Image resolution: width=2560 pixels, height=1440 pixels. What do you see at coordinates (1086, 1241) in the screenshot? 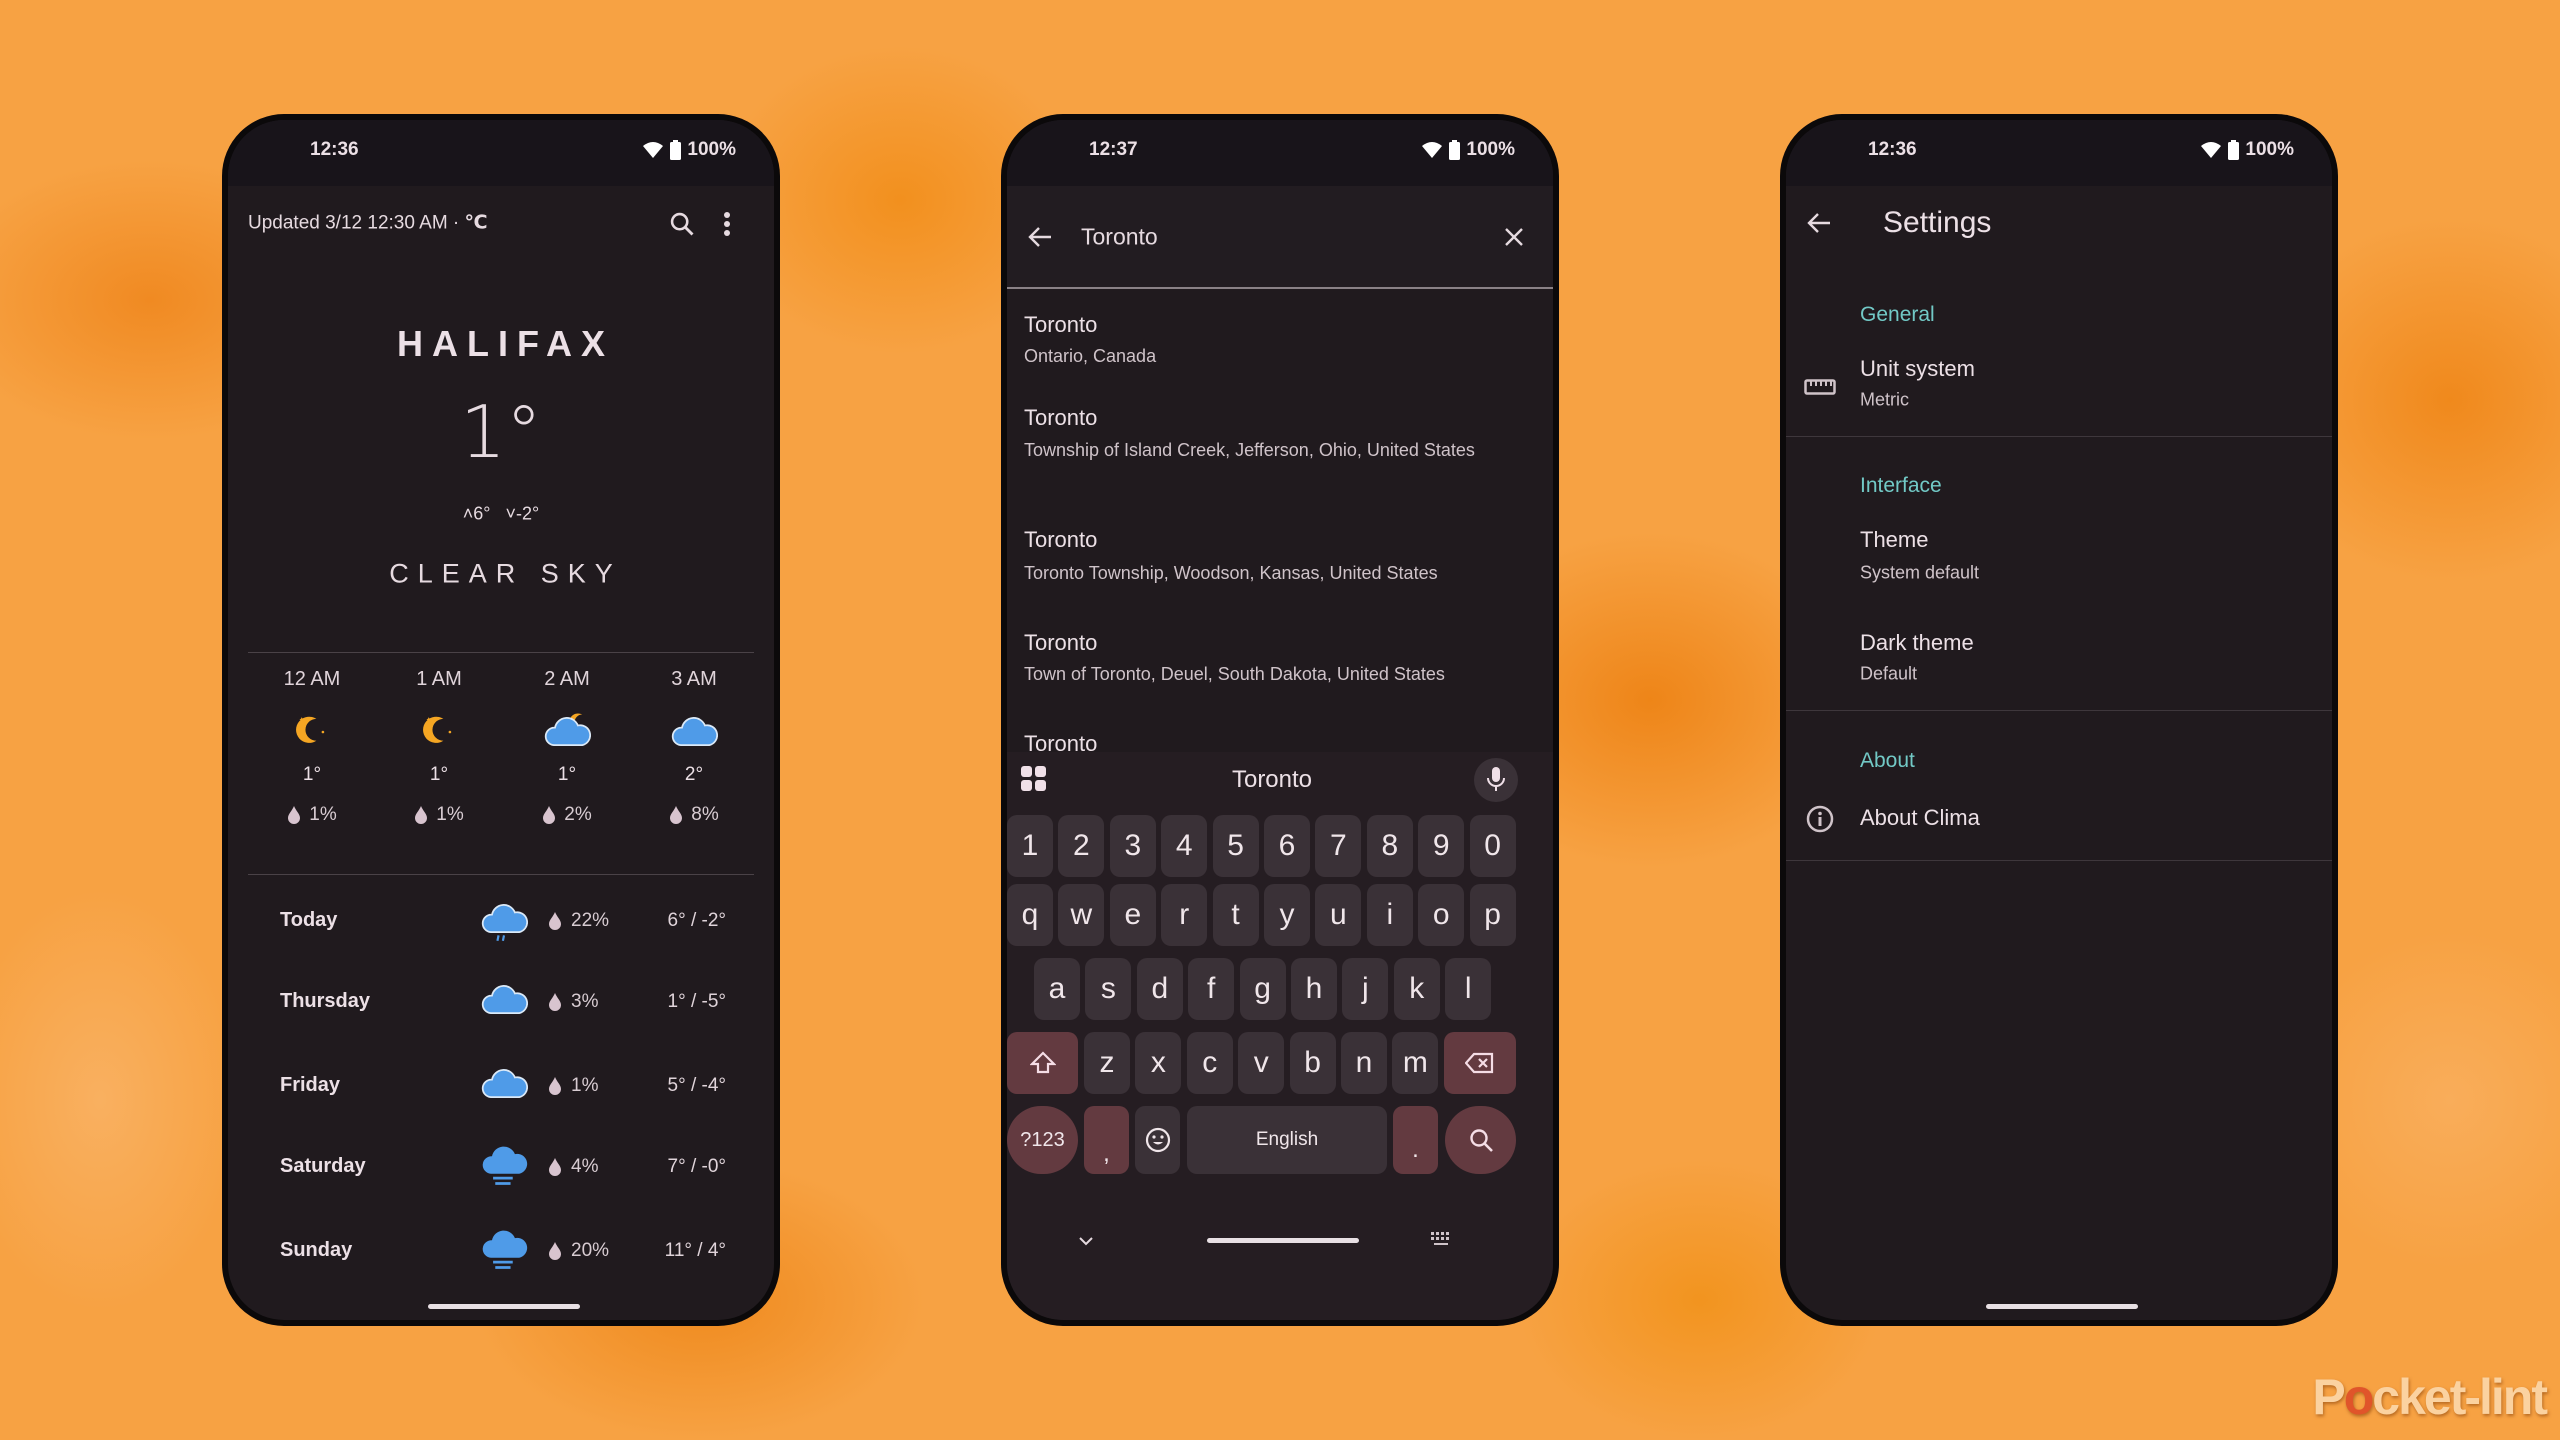
I see `hide-keyboard-icon` at bounding box center [1086, 1241].